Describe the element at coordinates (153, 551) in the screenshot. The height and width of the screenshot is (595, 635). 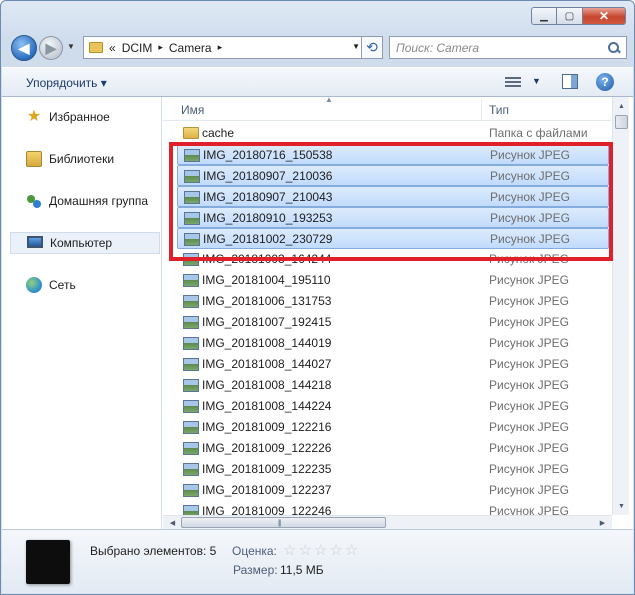
I see `selected-count: Выбрано элементов: 5` at that location.